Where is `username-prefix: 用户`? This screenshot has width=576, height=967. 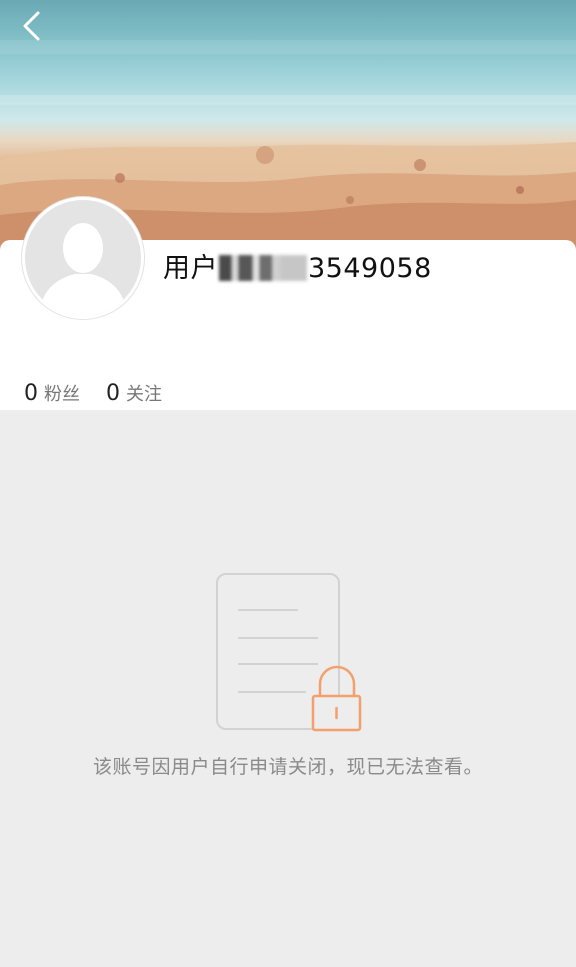 username-prefix: 用户 is located at coordinates (190, 268).